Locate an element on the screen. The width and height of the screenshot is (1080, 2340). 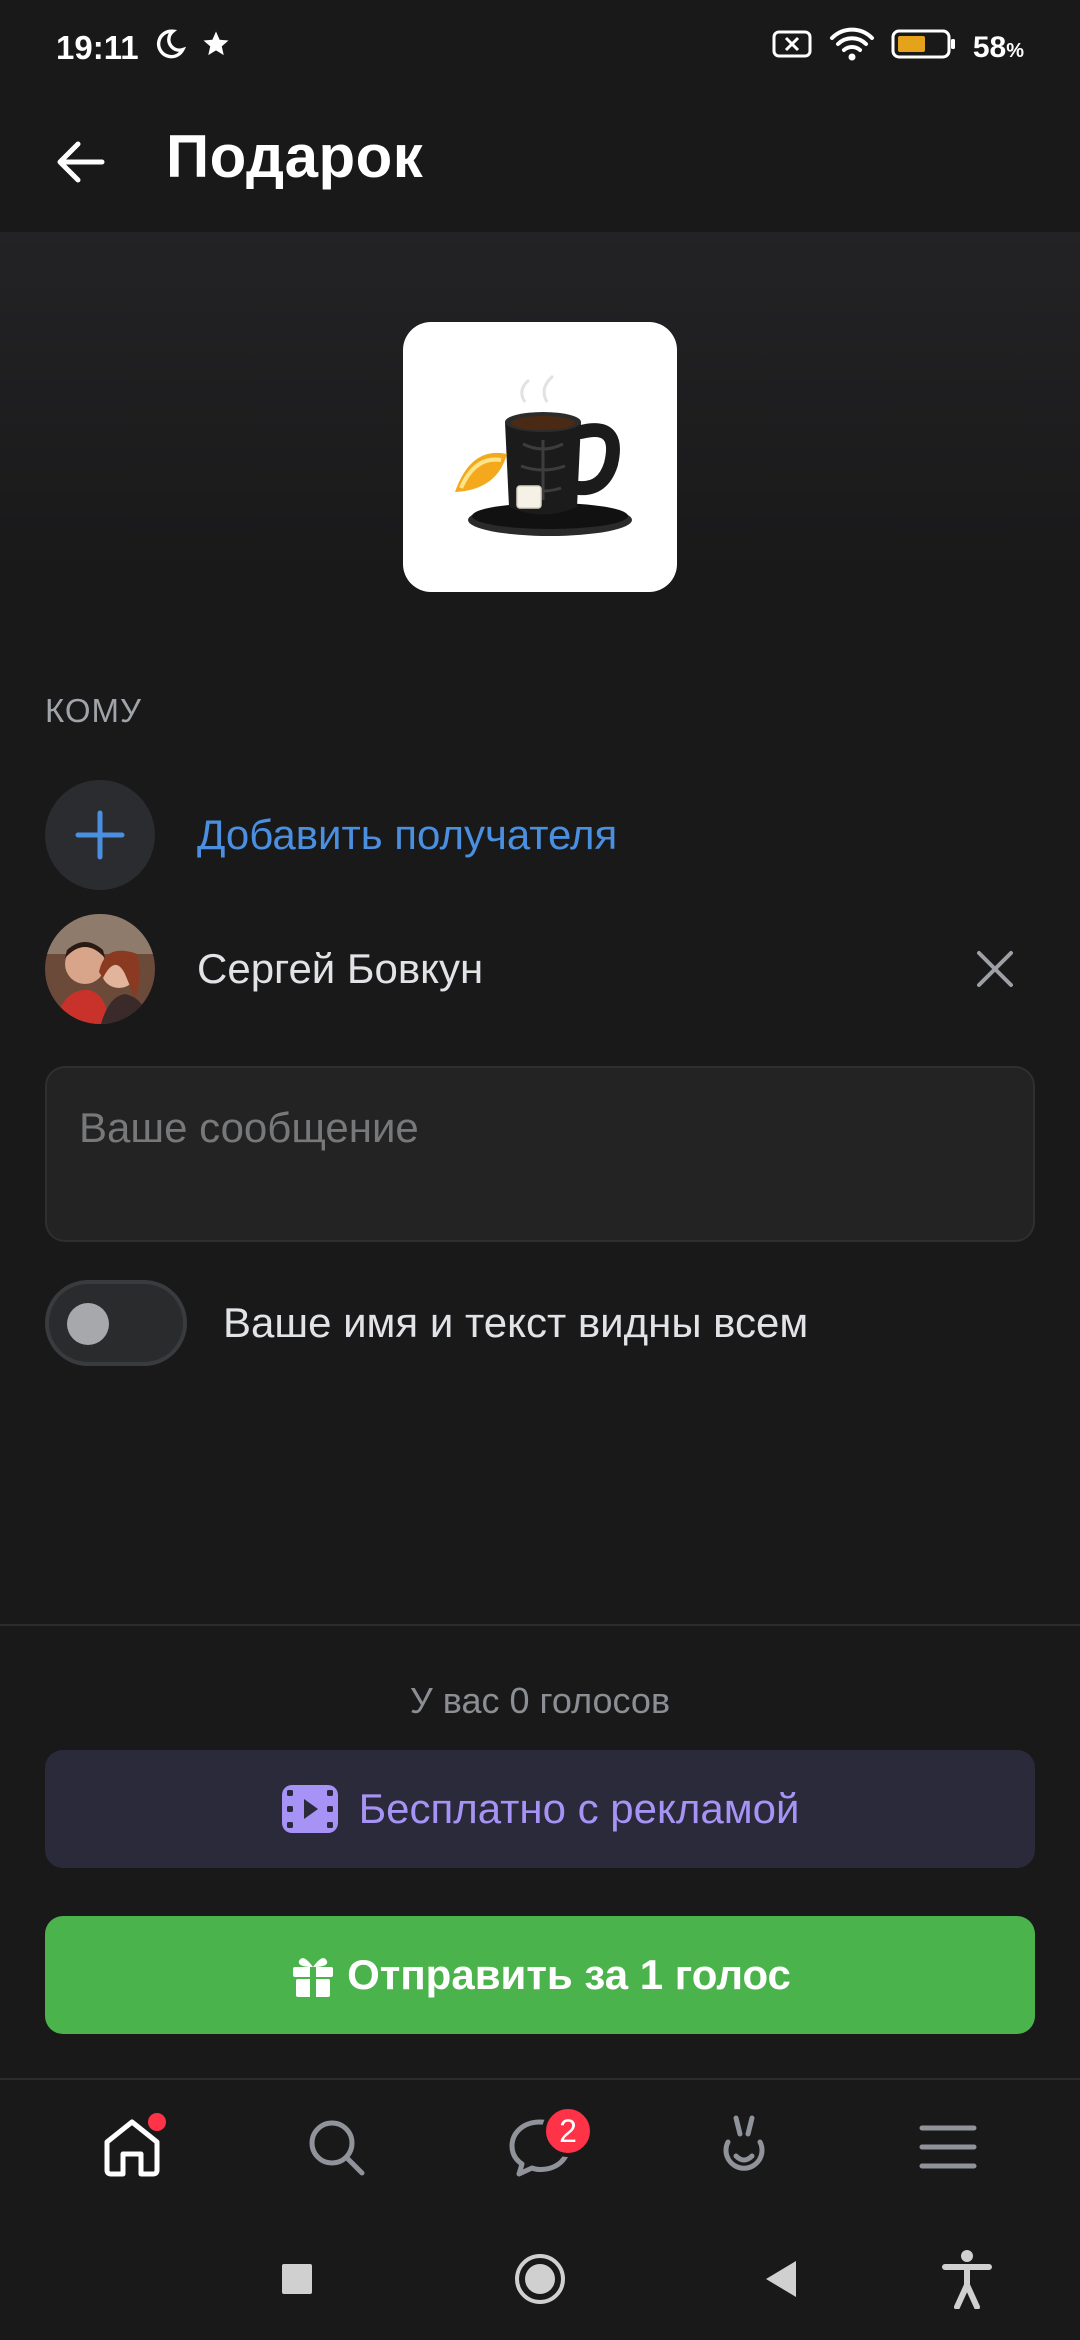
no-sim-icon is located at coordinates (792, 48).